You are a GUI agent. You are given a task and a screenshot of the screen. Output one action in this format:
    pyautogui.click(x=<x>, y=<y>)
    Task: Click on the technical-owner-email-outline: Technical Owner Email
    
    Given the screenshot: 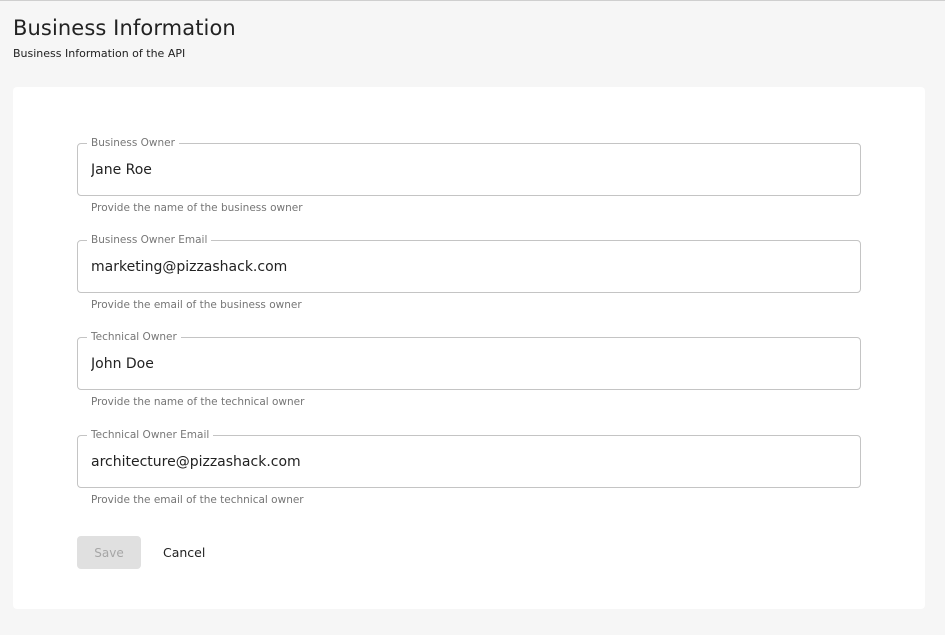 What is the action you would take?
    pyautogui.click(x=469, y=458)
    